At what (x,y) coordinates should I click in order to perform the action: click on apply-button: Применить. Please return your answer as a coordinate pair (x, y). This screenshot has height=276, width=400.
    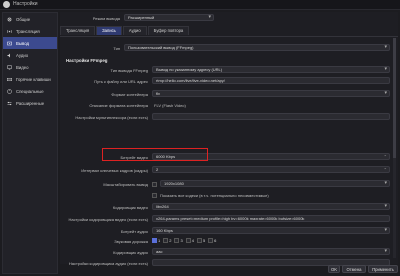
    Looking at the image, I should click on (383, 269).